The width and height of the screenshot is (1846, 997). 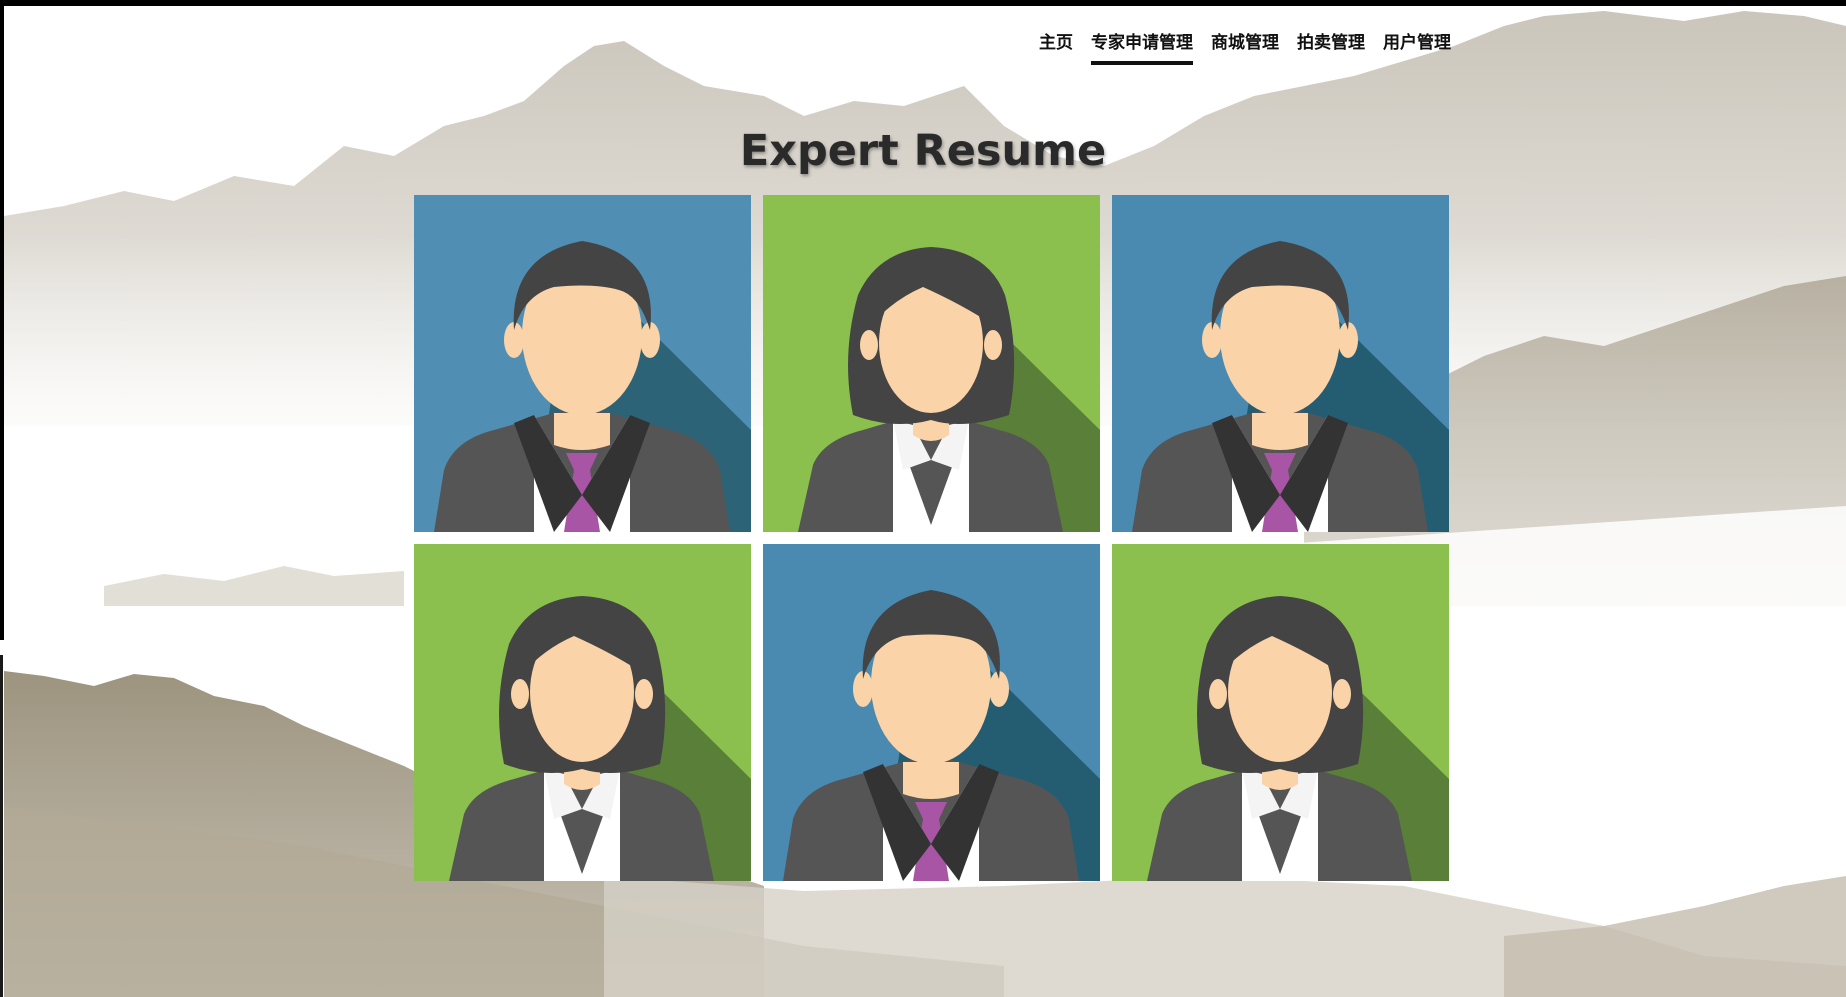 What do you see at coordinates (1, 826) in the screenshot?
I see `left-border-lower` at bounding box center [1, 826].